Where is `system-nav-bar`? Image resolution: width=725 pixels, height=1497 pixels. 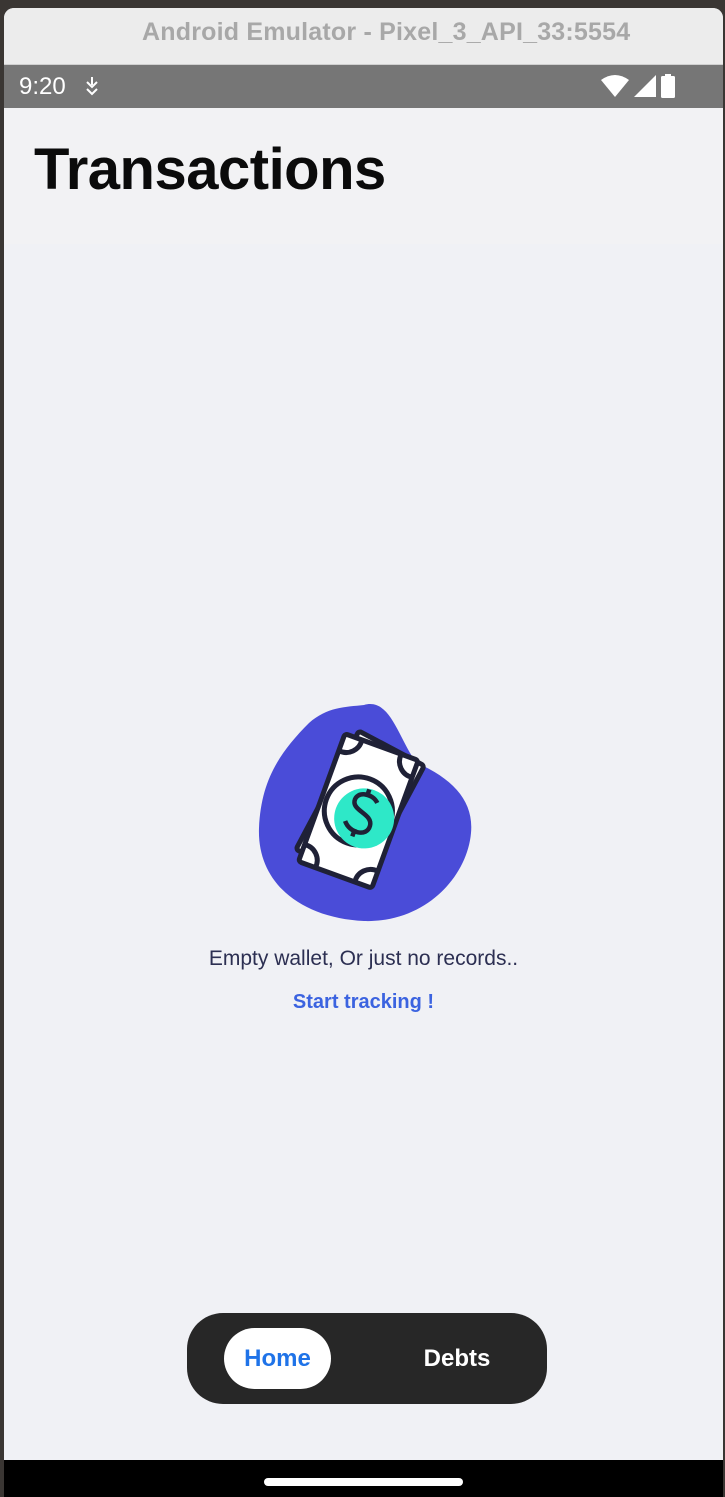
system-nav-bar is located at coordinates (363, 1478).